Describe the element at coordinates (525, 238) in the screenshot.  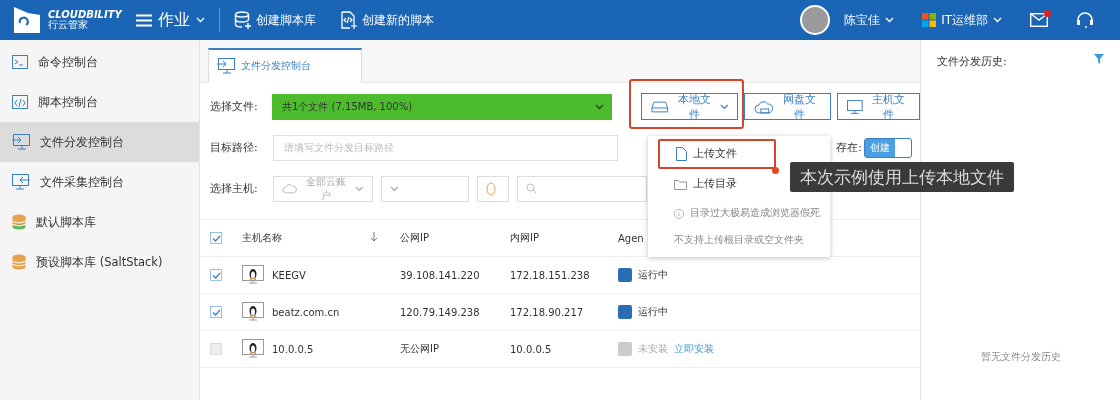
I see `column-header: 内网IP` at that location.